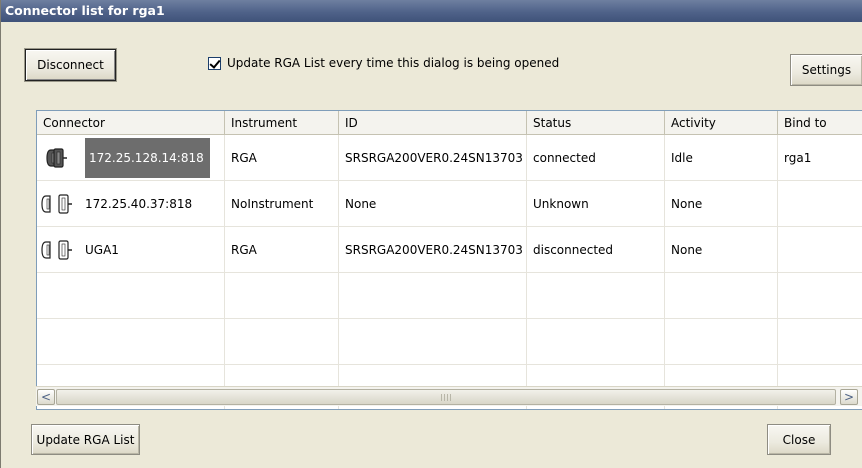 The height and width of the screenshot is (468, 862). I want to click on cell-status: disconnected, so click(596, 250).